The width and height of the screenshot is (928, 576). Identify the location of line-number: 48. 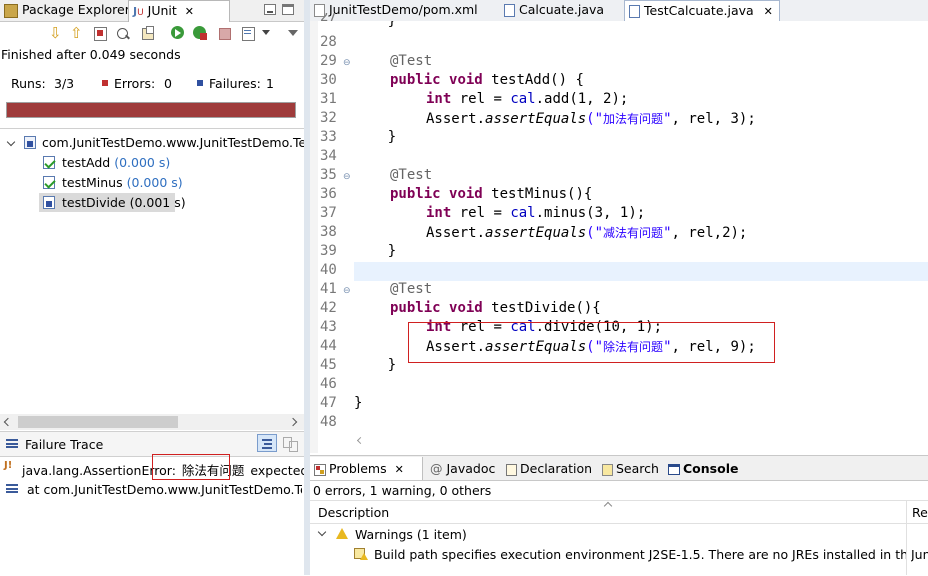
(328, 422).